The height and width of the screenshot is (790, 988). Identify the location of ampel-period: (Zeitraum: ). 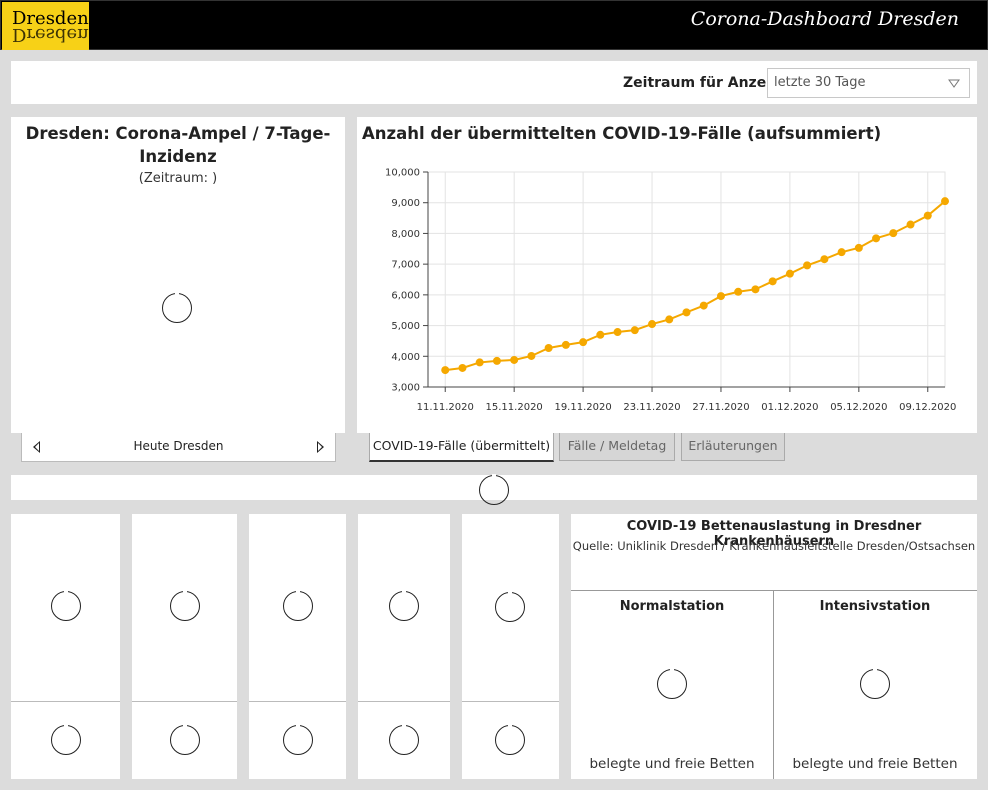
(178, 178).